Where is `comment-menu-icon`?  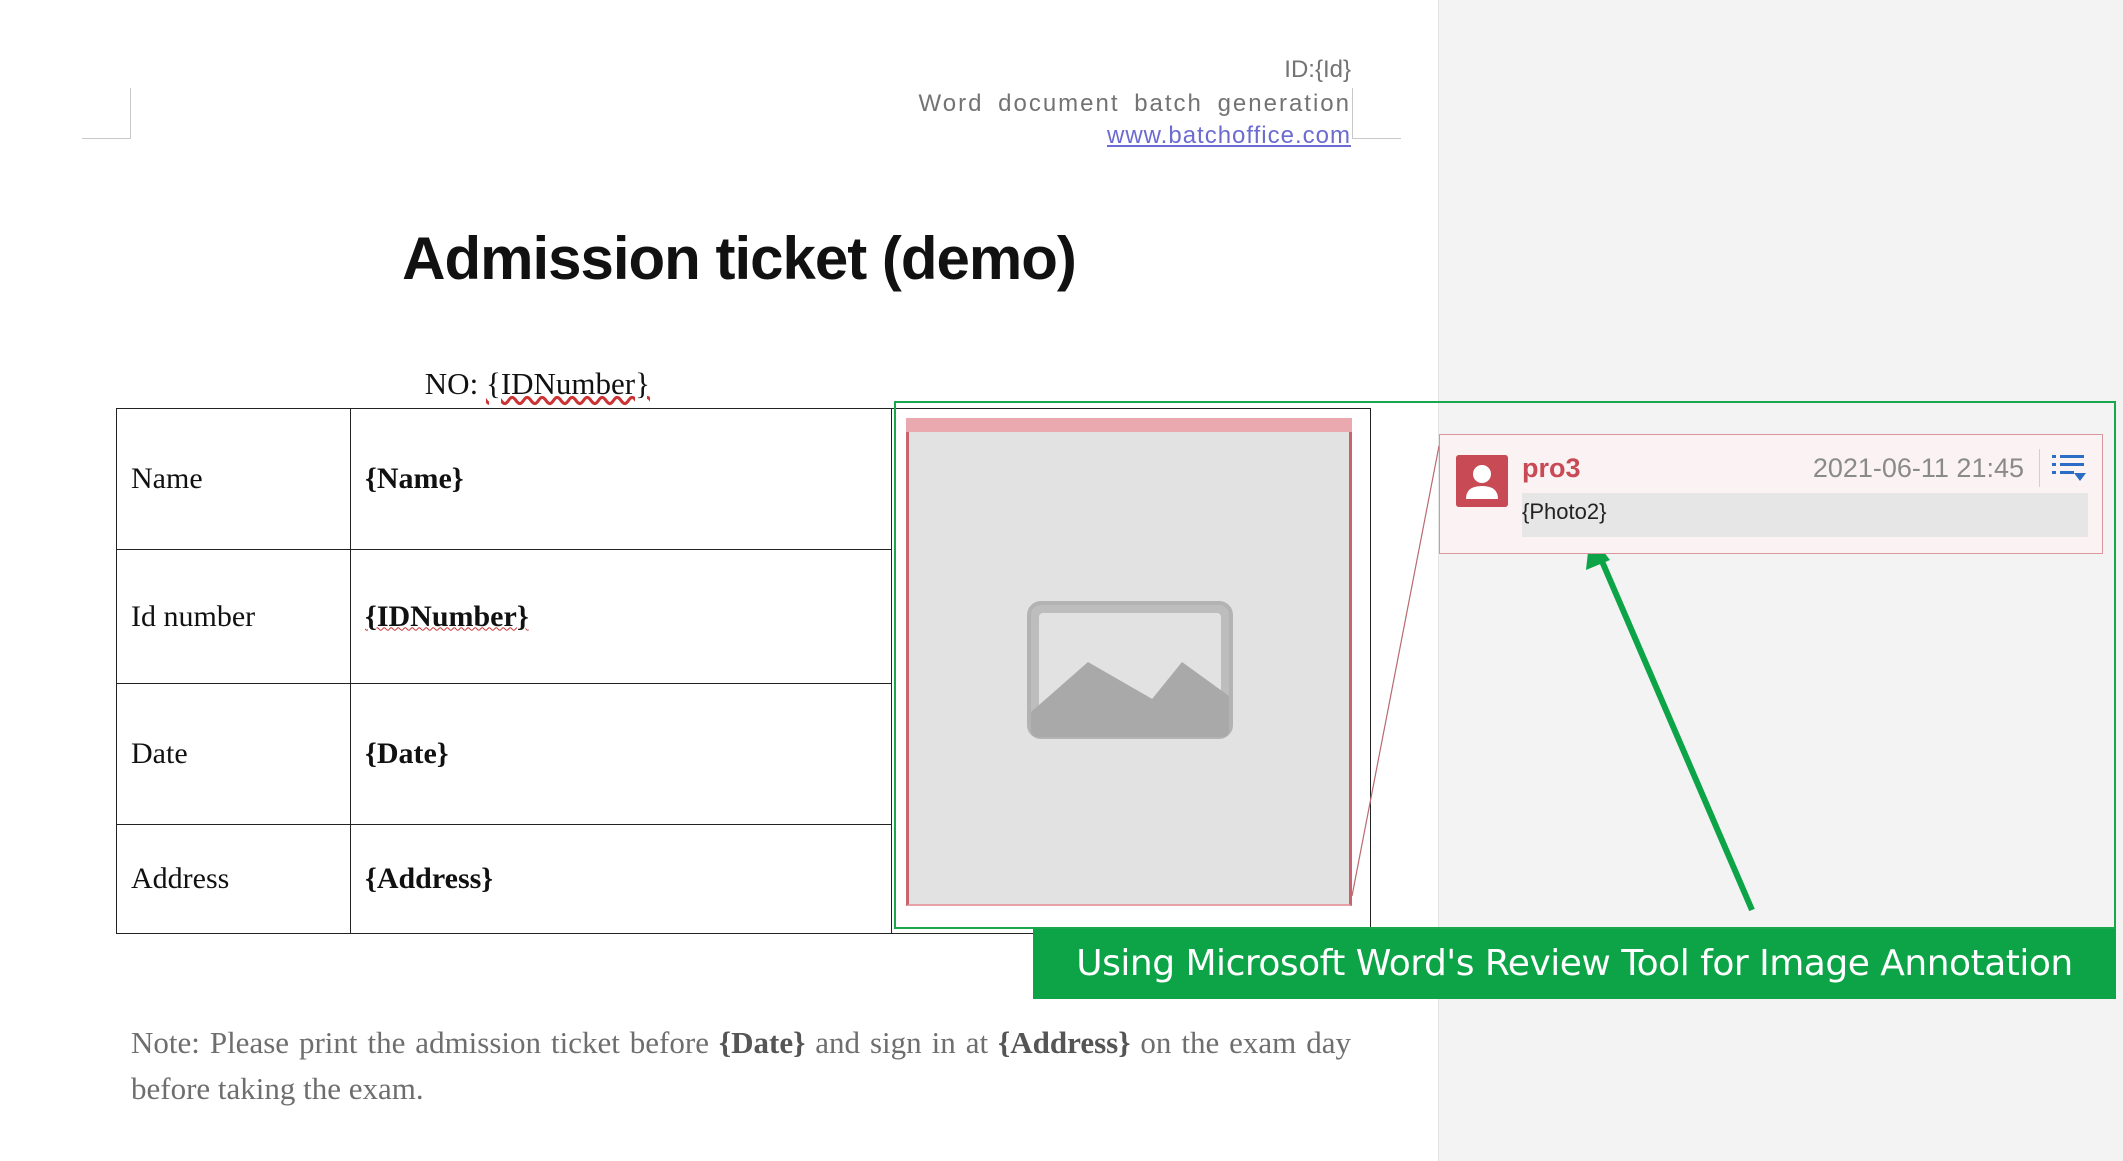
comment-menu-icon is located at coordinates (2068, 468).